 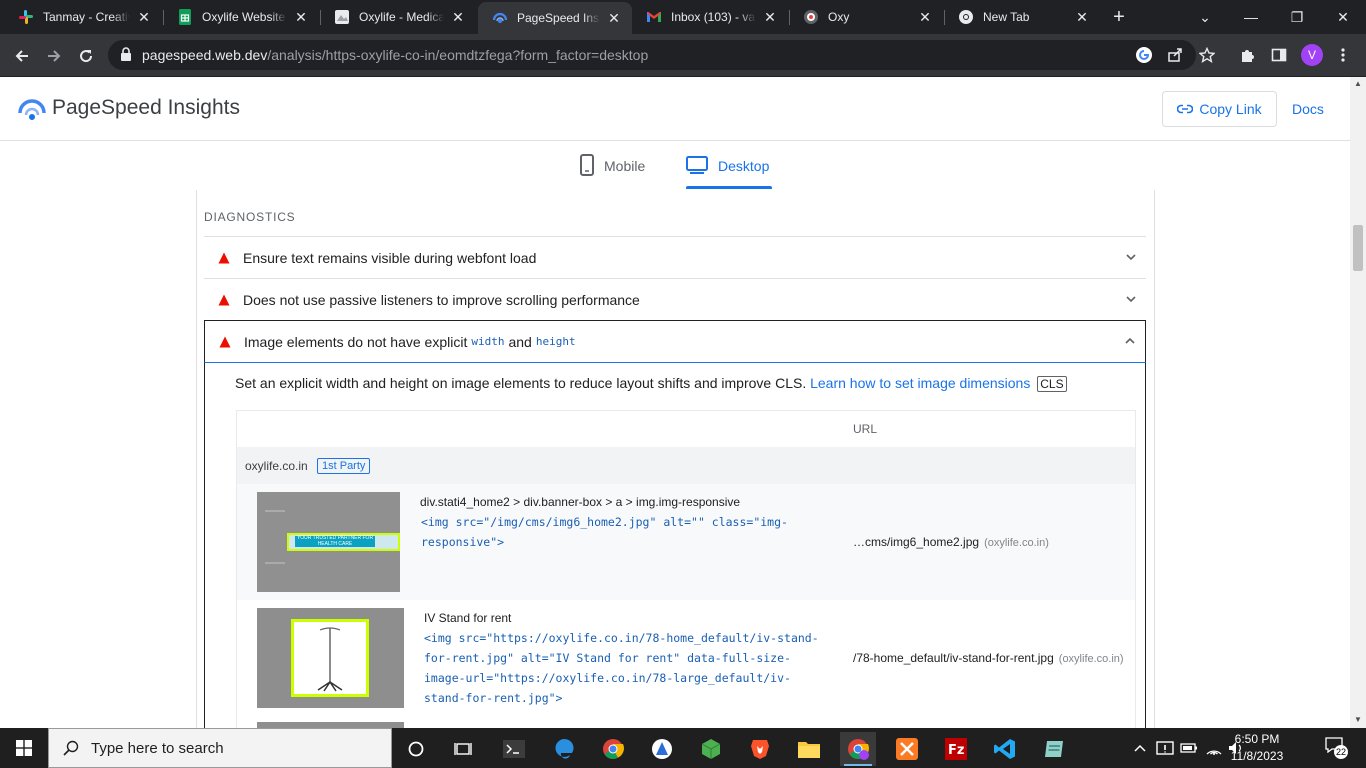 I want to click on chrome-taskbar-icon, so click(x=613, y=749).